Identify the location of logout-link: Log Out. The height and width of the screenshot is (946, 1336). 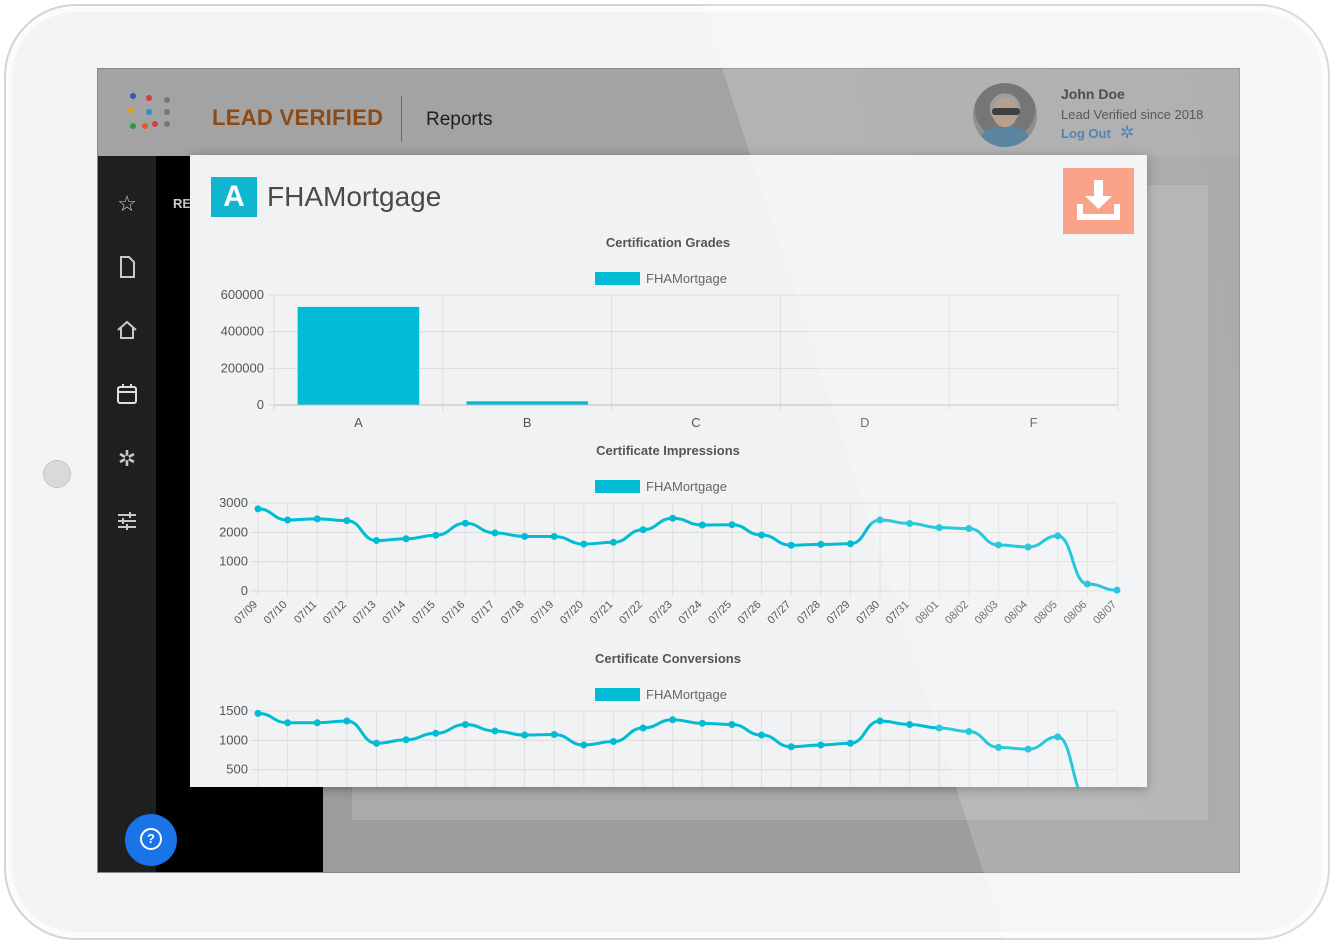
(1086, 133).